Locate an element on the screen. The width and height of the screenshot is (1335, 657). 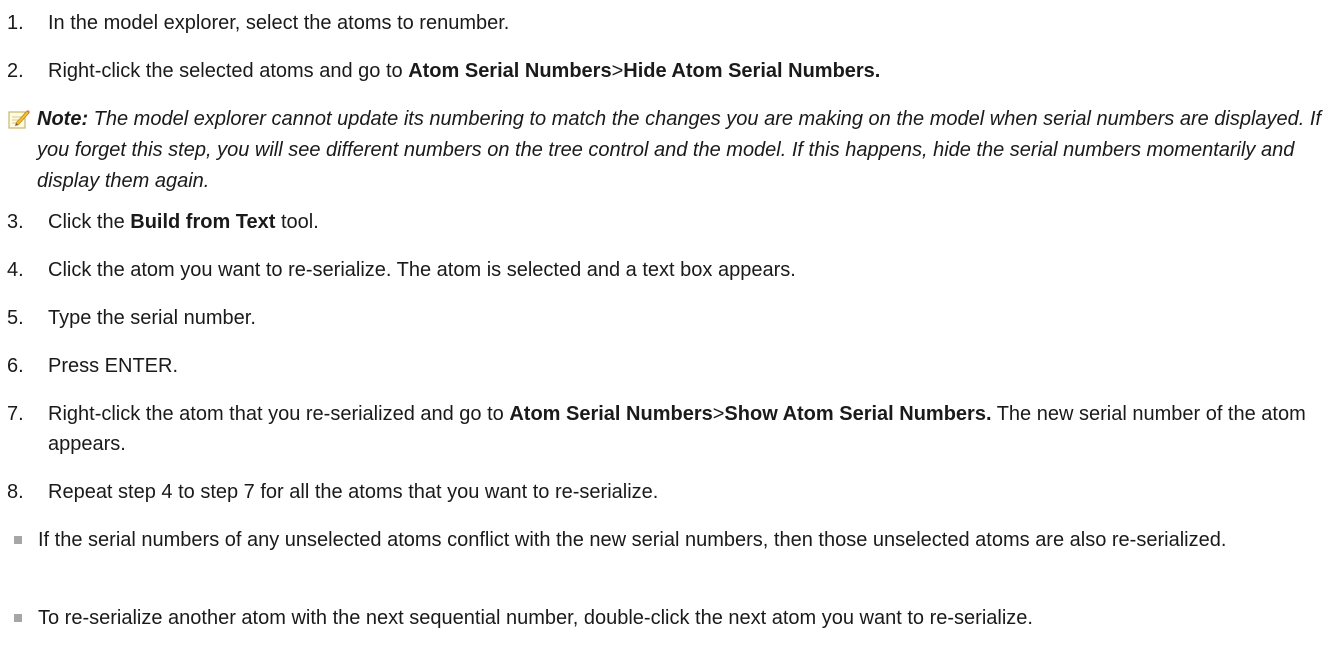
menu-item-hide-atom-serial-numbers: Hide Atom Serial Numbers. is located at coordinates (752, 71).